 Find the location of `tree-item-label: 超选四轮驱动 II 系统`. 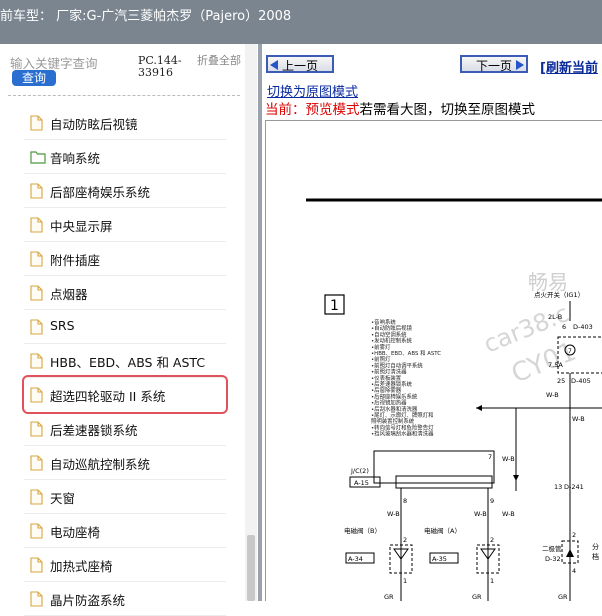

tree-item-label: 超选四轮驱动 II 系统 is located at coordinates (108, 396).